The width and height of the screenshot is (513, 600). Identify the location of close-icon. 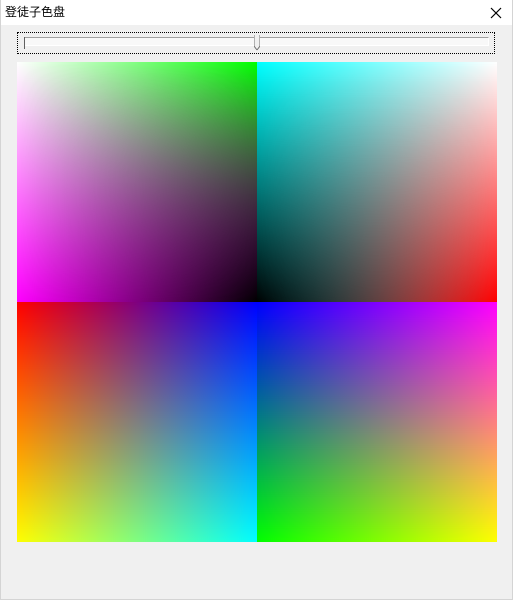
(496, 12).